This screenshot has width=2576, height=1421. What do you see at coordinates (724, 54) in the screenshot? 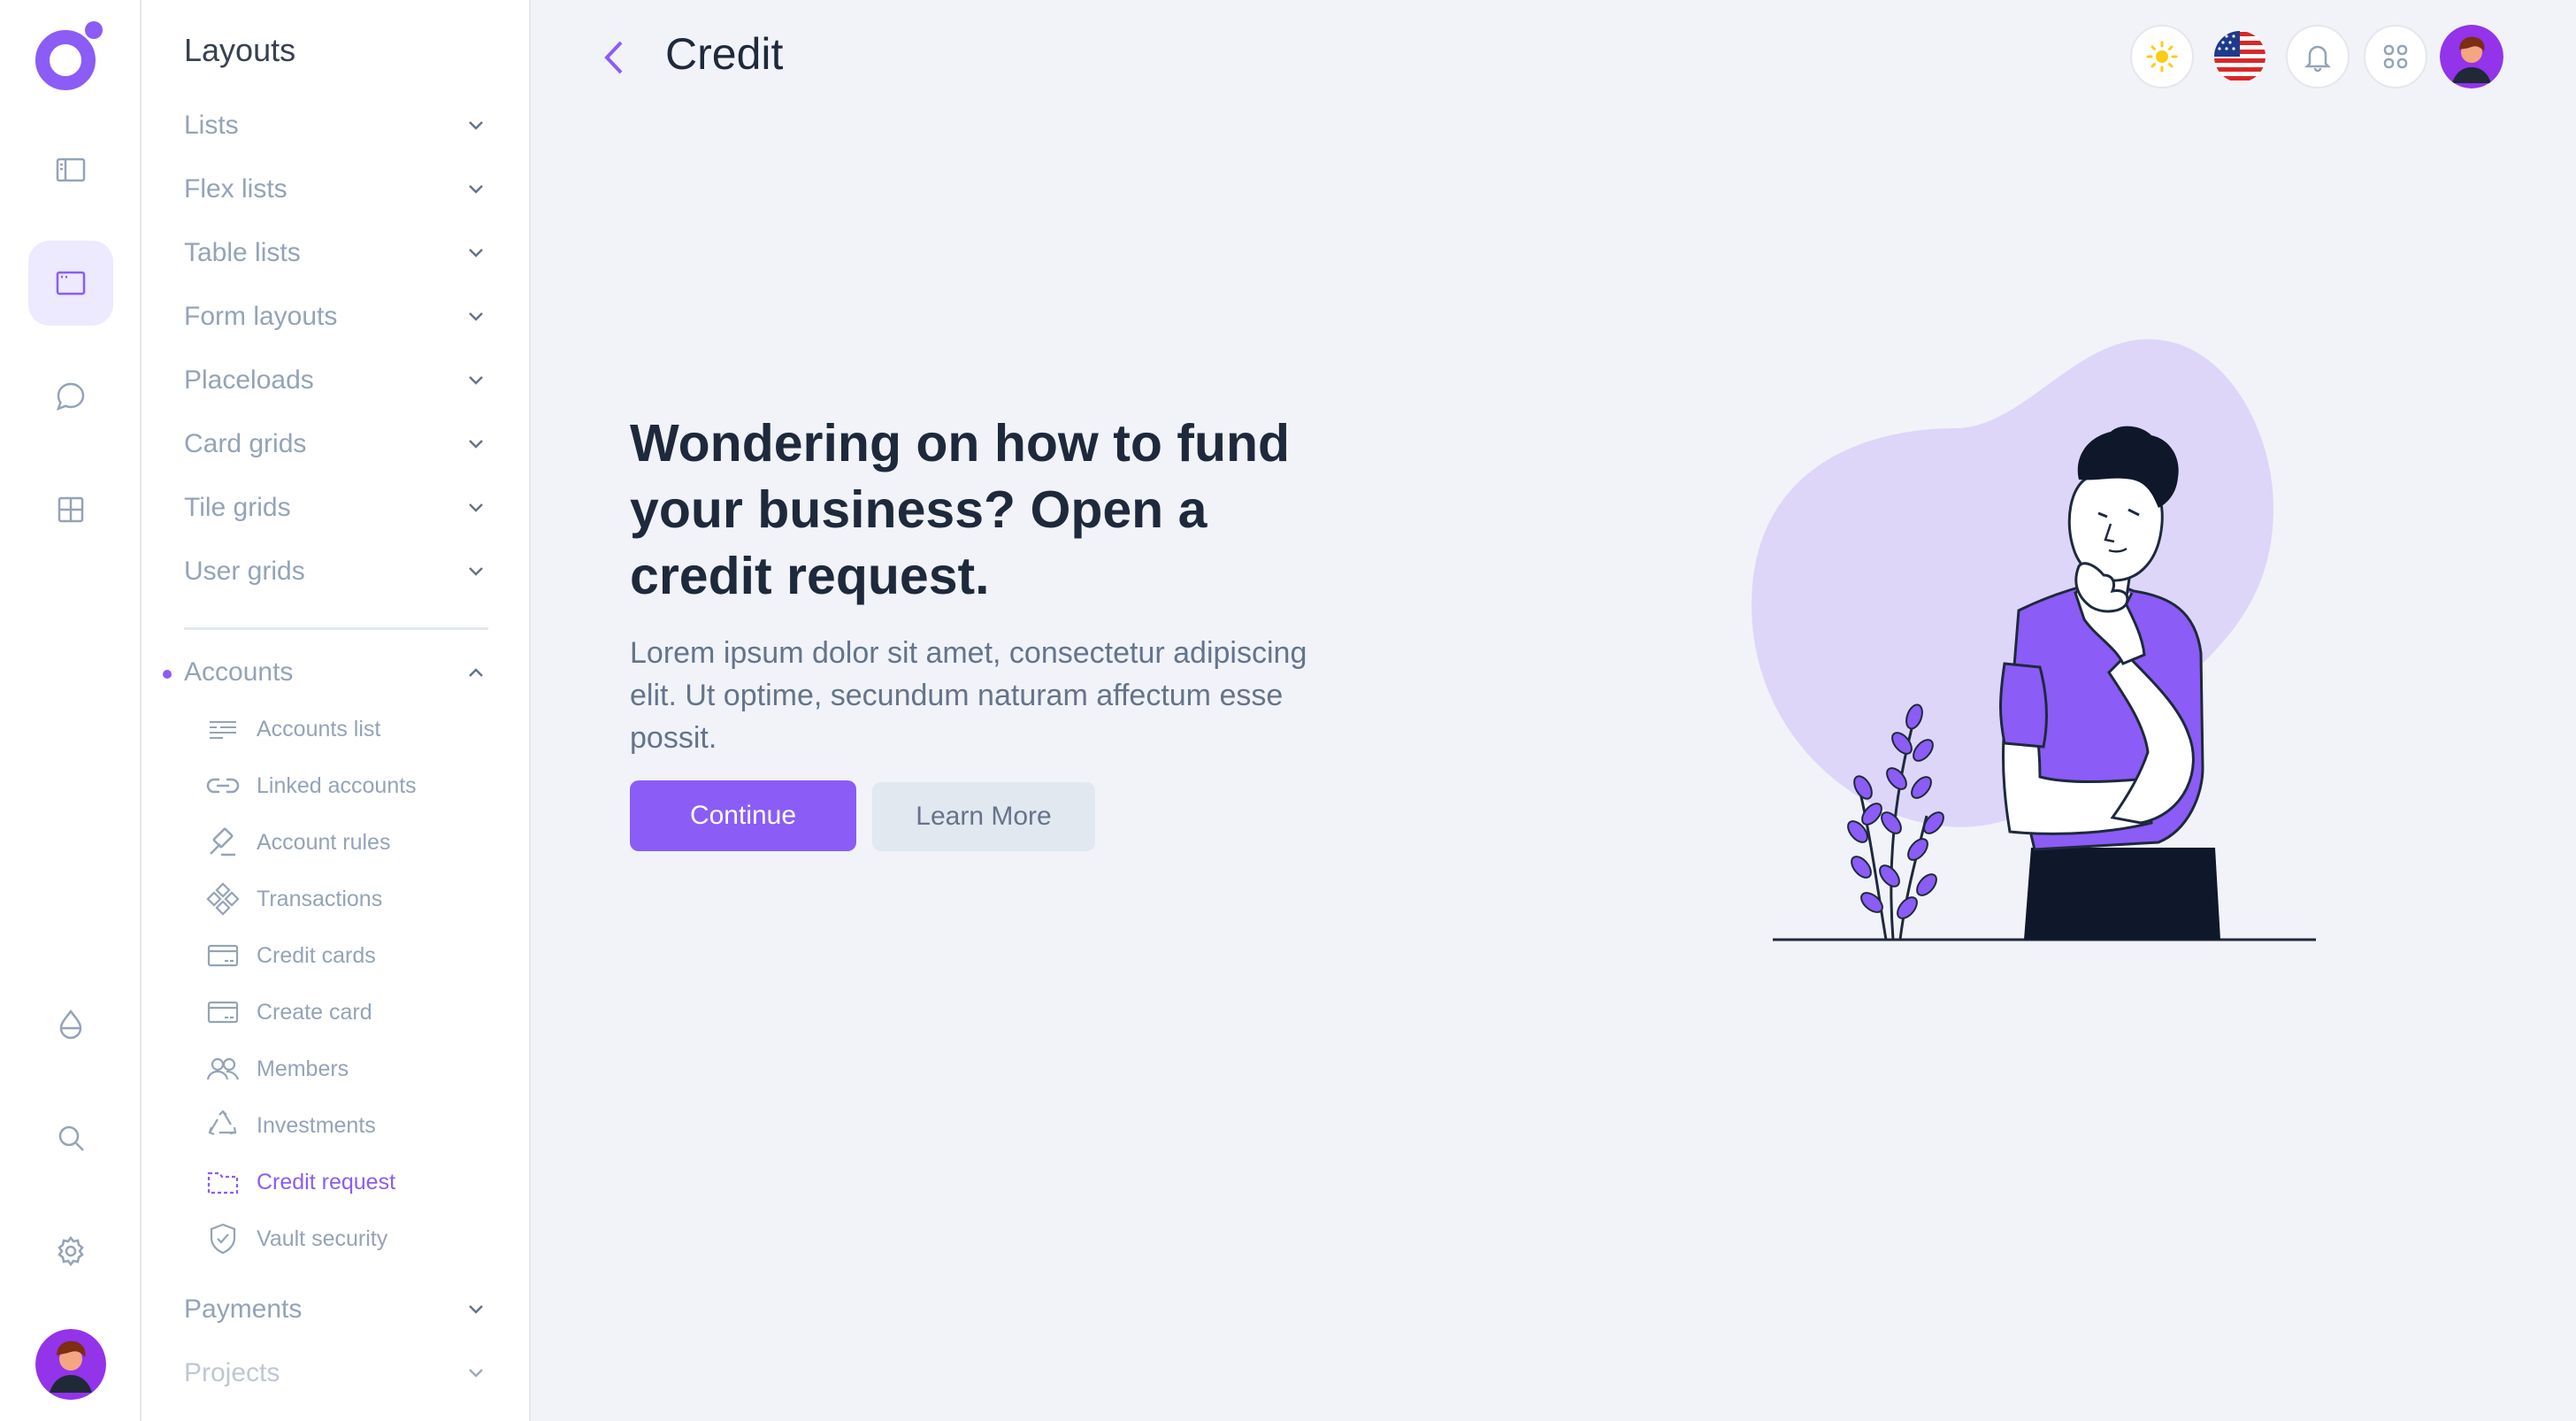
I see `page-title: Credit` at bounding box center [724, 54].